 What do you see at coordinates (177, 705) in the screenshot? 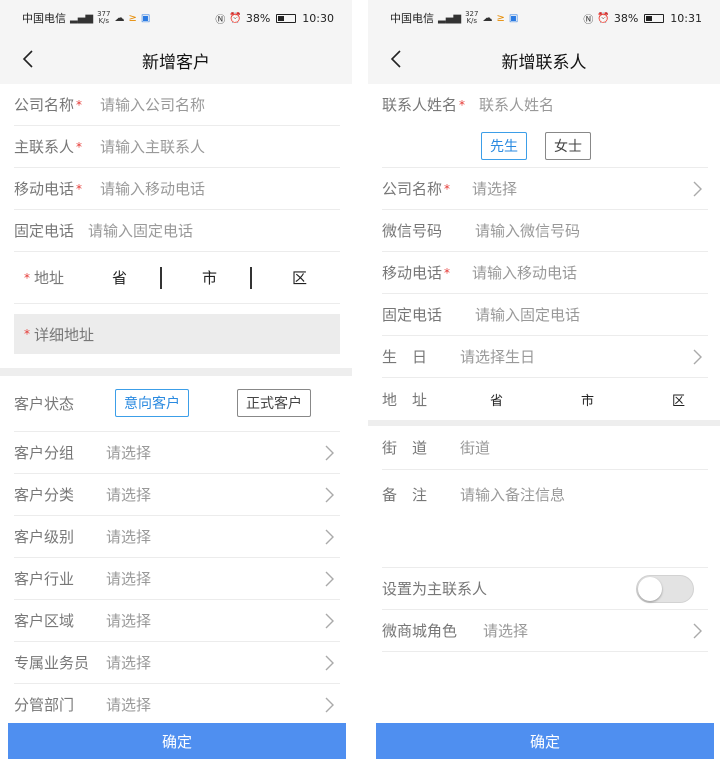
I see `department-row: 分管部门 请选择` at bounding box center [177, 705].